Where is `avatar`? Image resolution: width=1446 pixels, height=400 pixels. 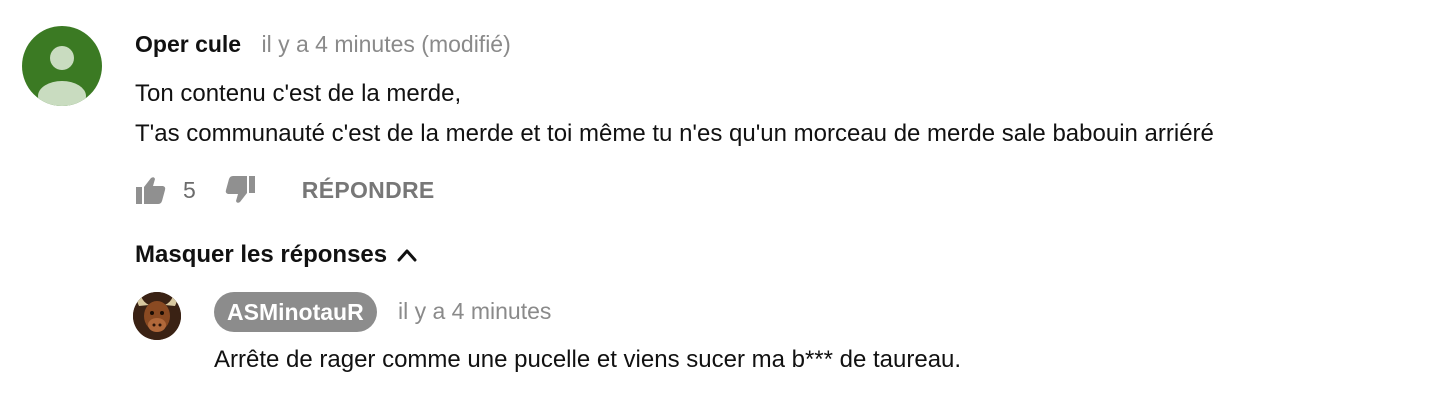 avatar is located at coordinates (62, 66).